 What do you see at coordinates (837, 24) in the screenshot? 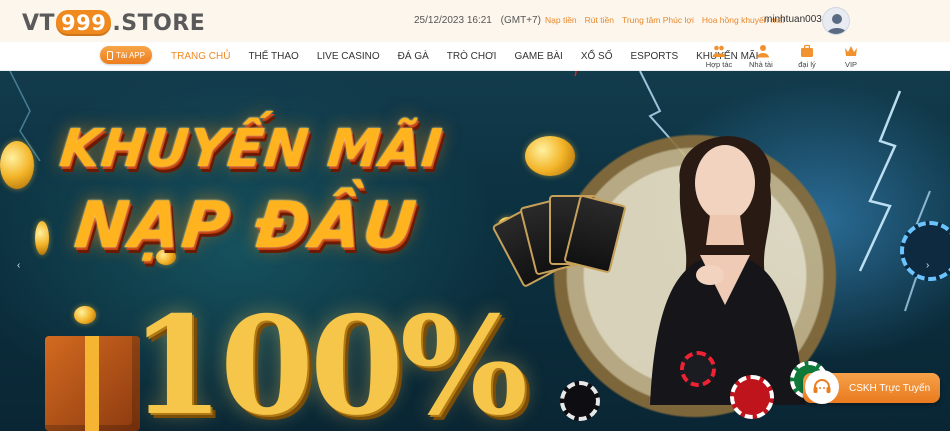
I see `user-icon` at bounding box center [837, 24].